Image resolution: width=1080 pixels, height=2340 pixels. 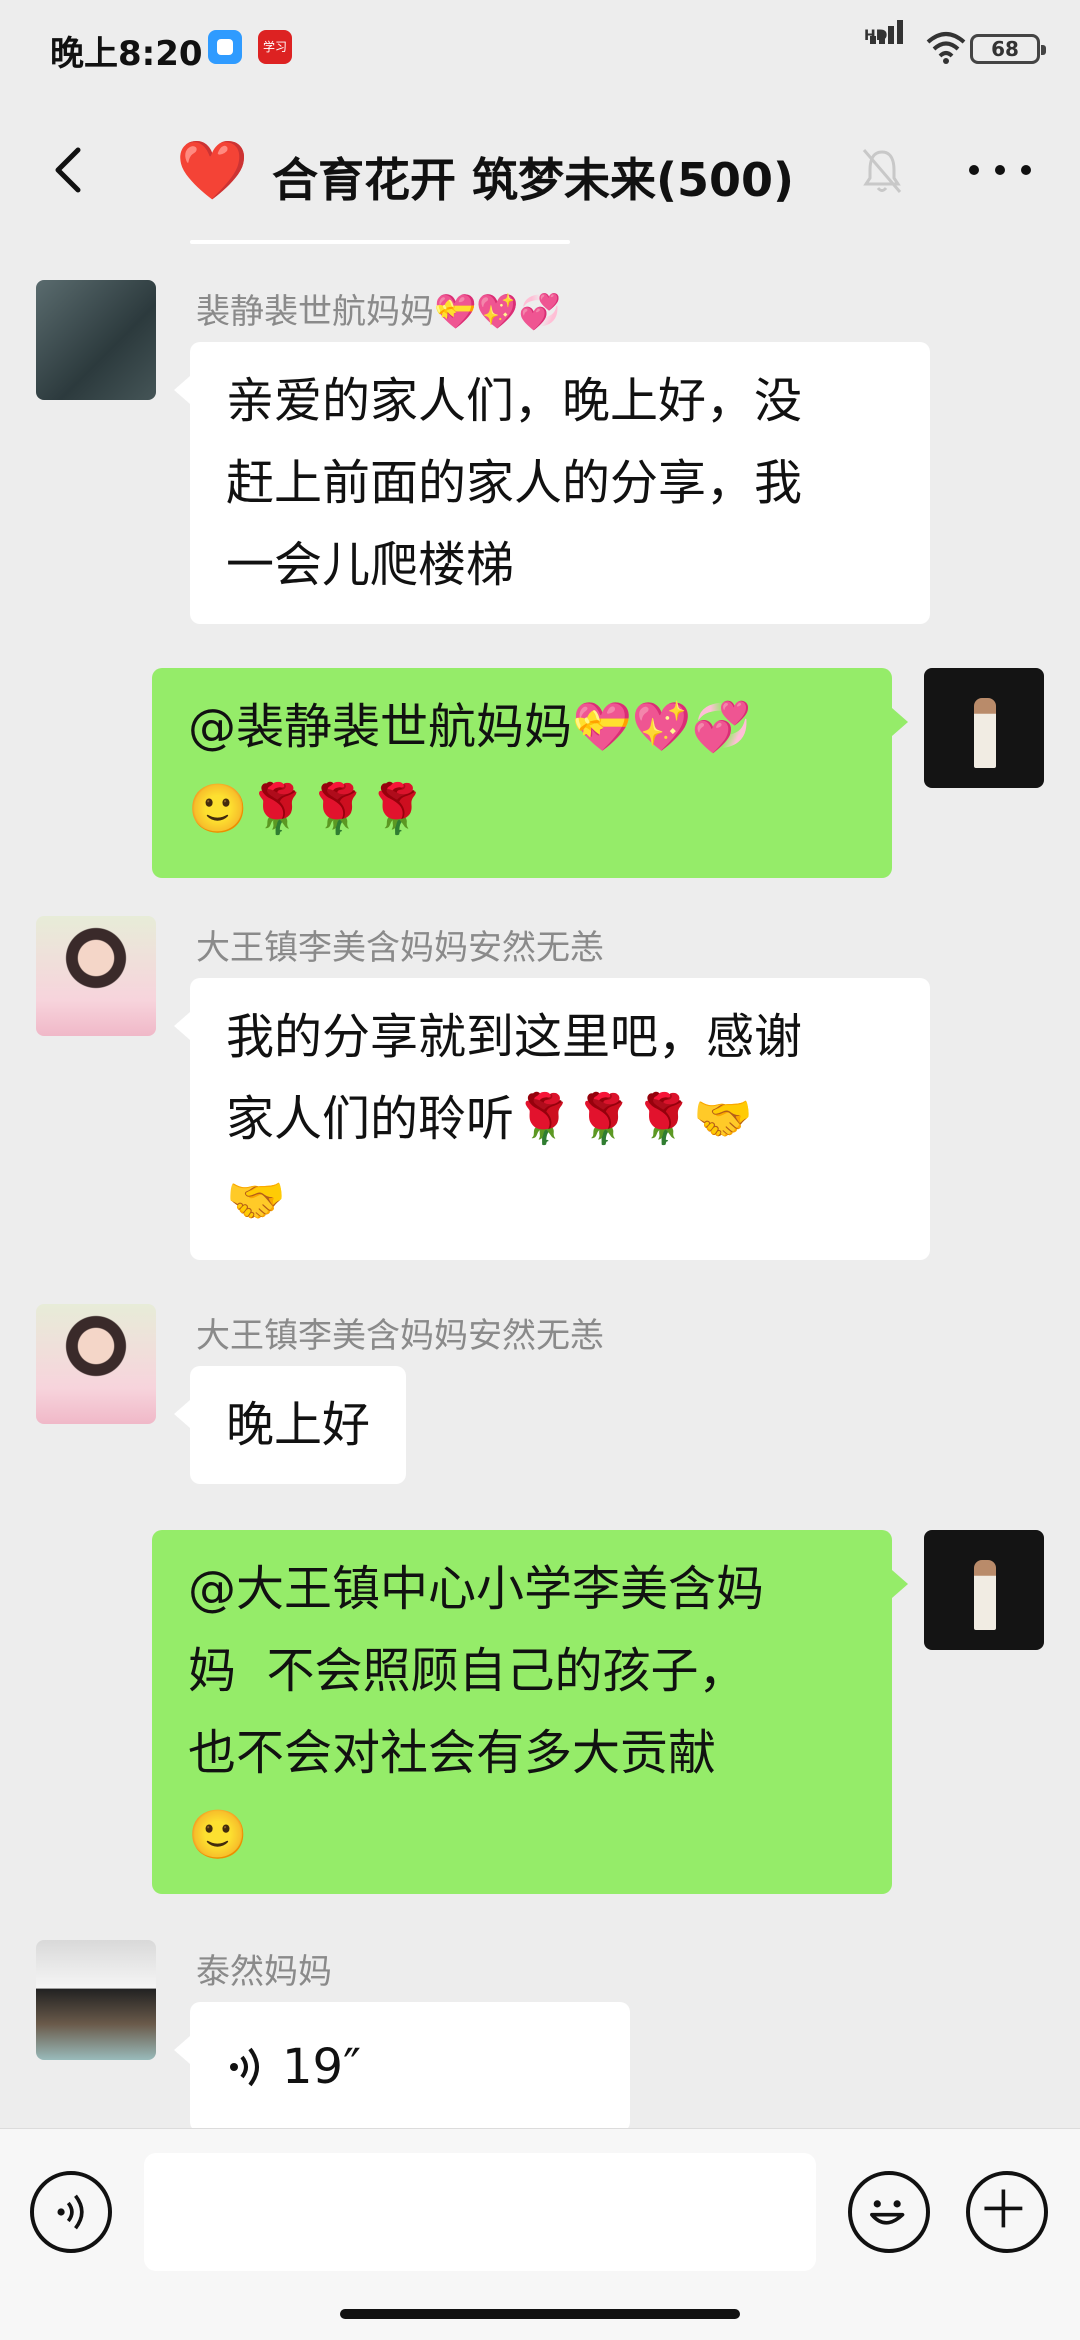 What do you see at coordinates (540, 2314) in the screenshot?
I see `home-indicator` at bounding box center [540, 2314].